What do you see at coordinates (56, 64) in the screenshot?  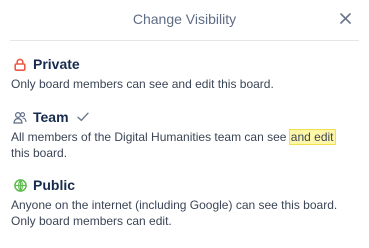 I see `option-label-private: Private` at bounding box center [56, 64].